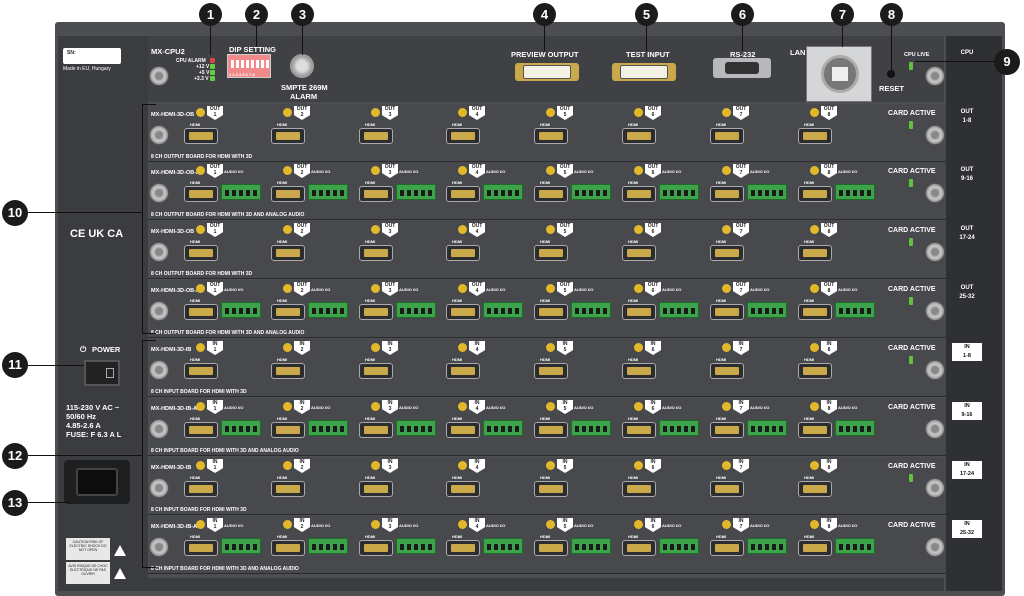 The height and width of the screenshot is (596, 1024). I want to click on reset-button, so click(891, 74).